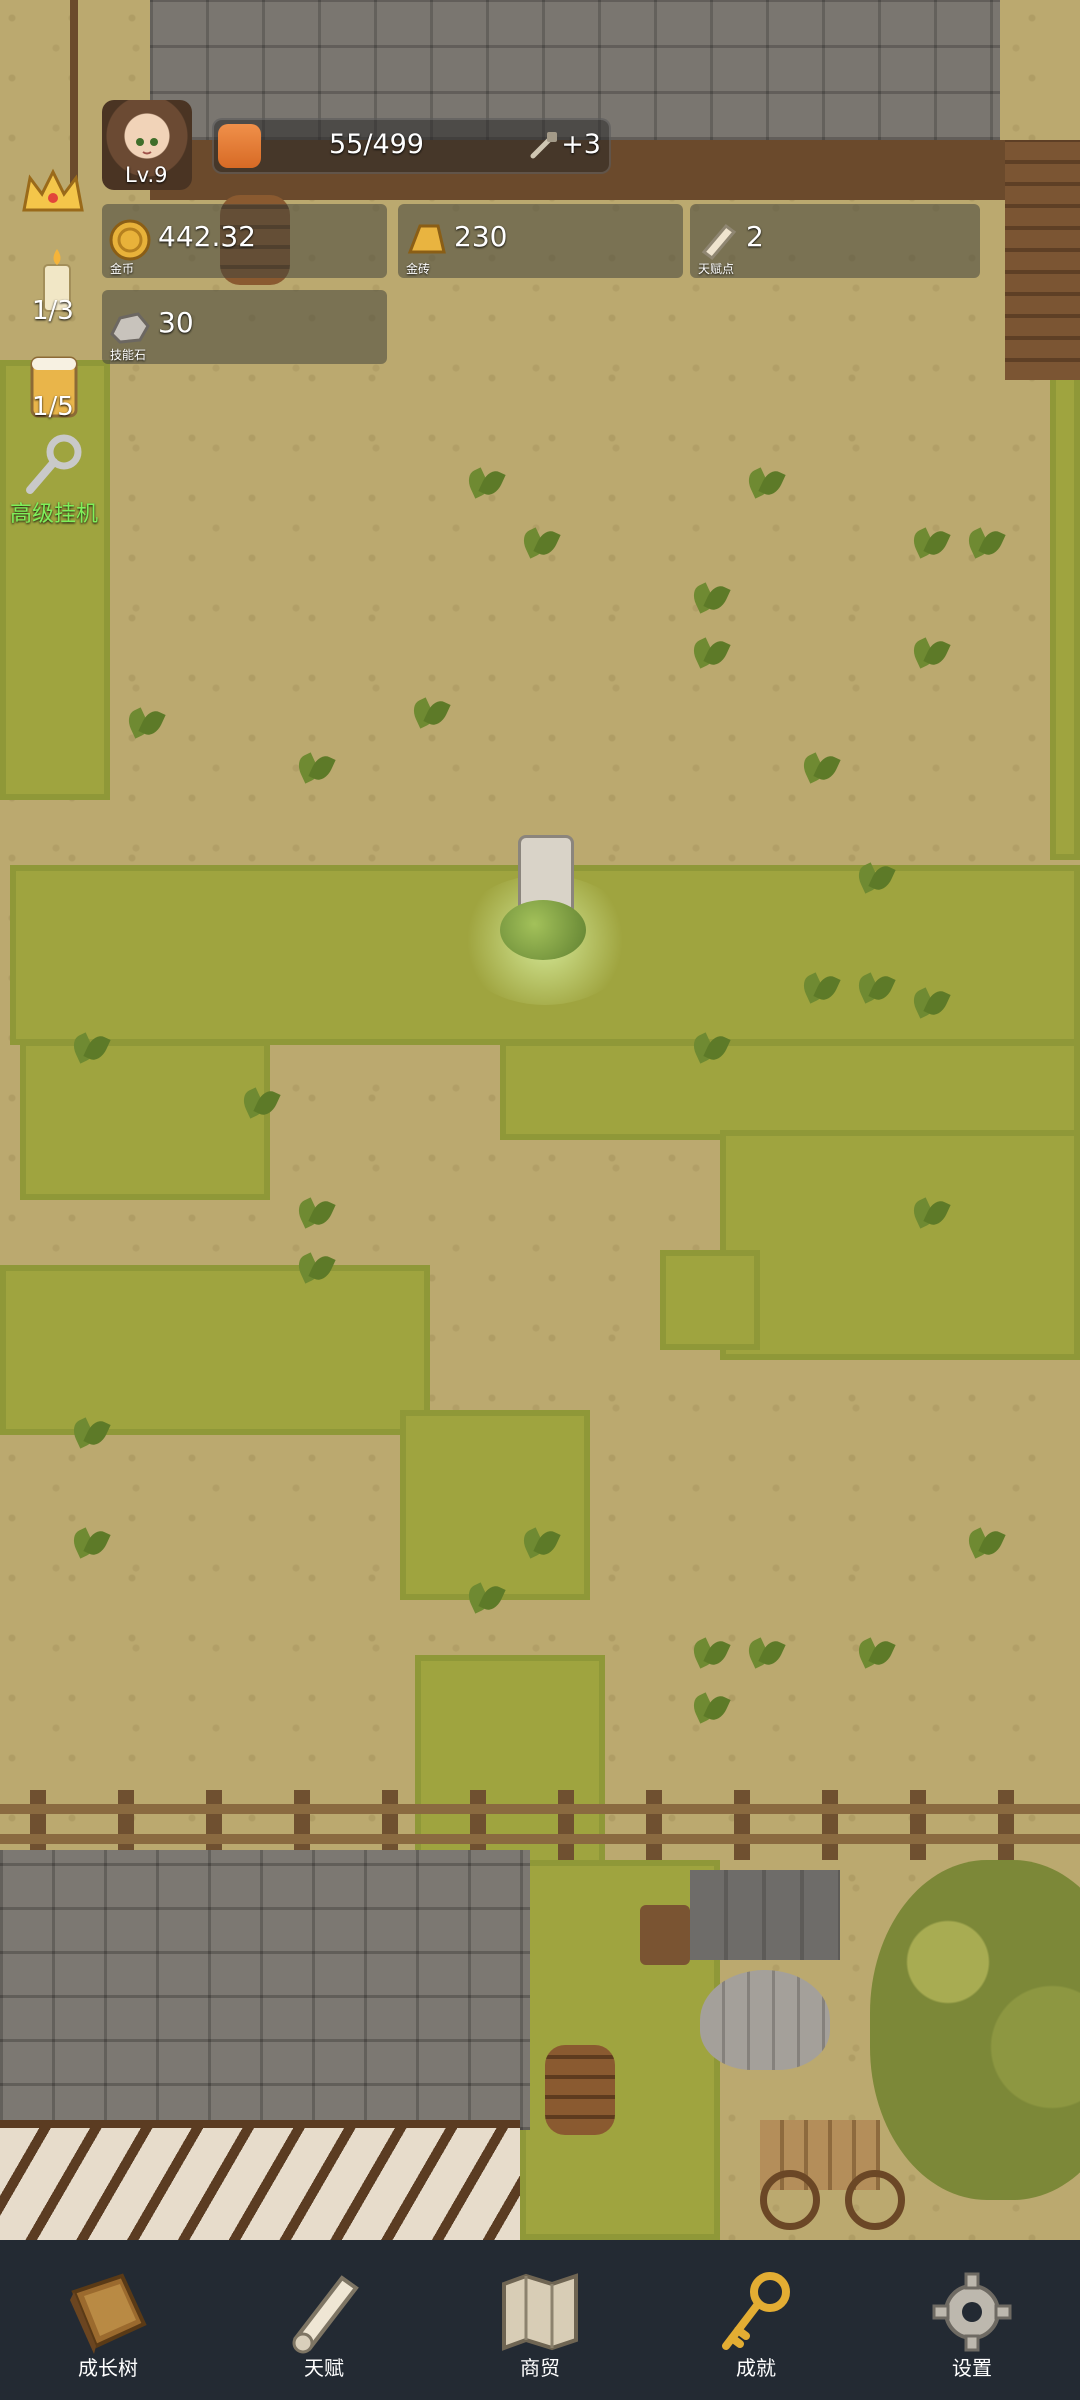 The width and height of the screenshot is (1080, 2400). I want to click on nav-label: 天赋, so click(324, 2368).